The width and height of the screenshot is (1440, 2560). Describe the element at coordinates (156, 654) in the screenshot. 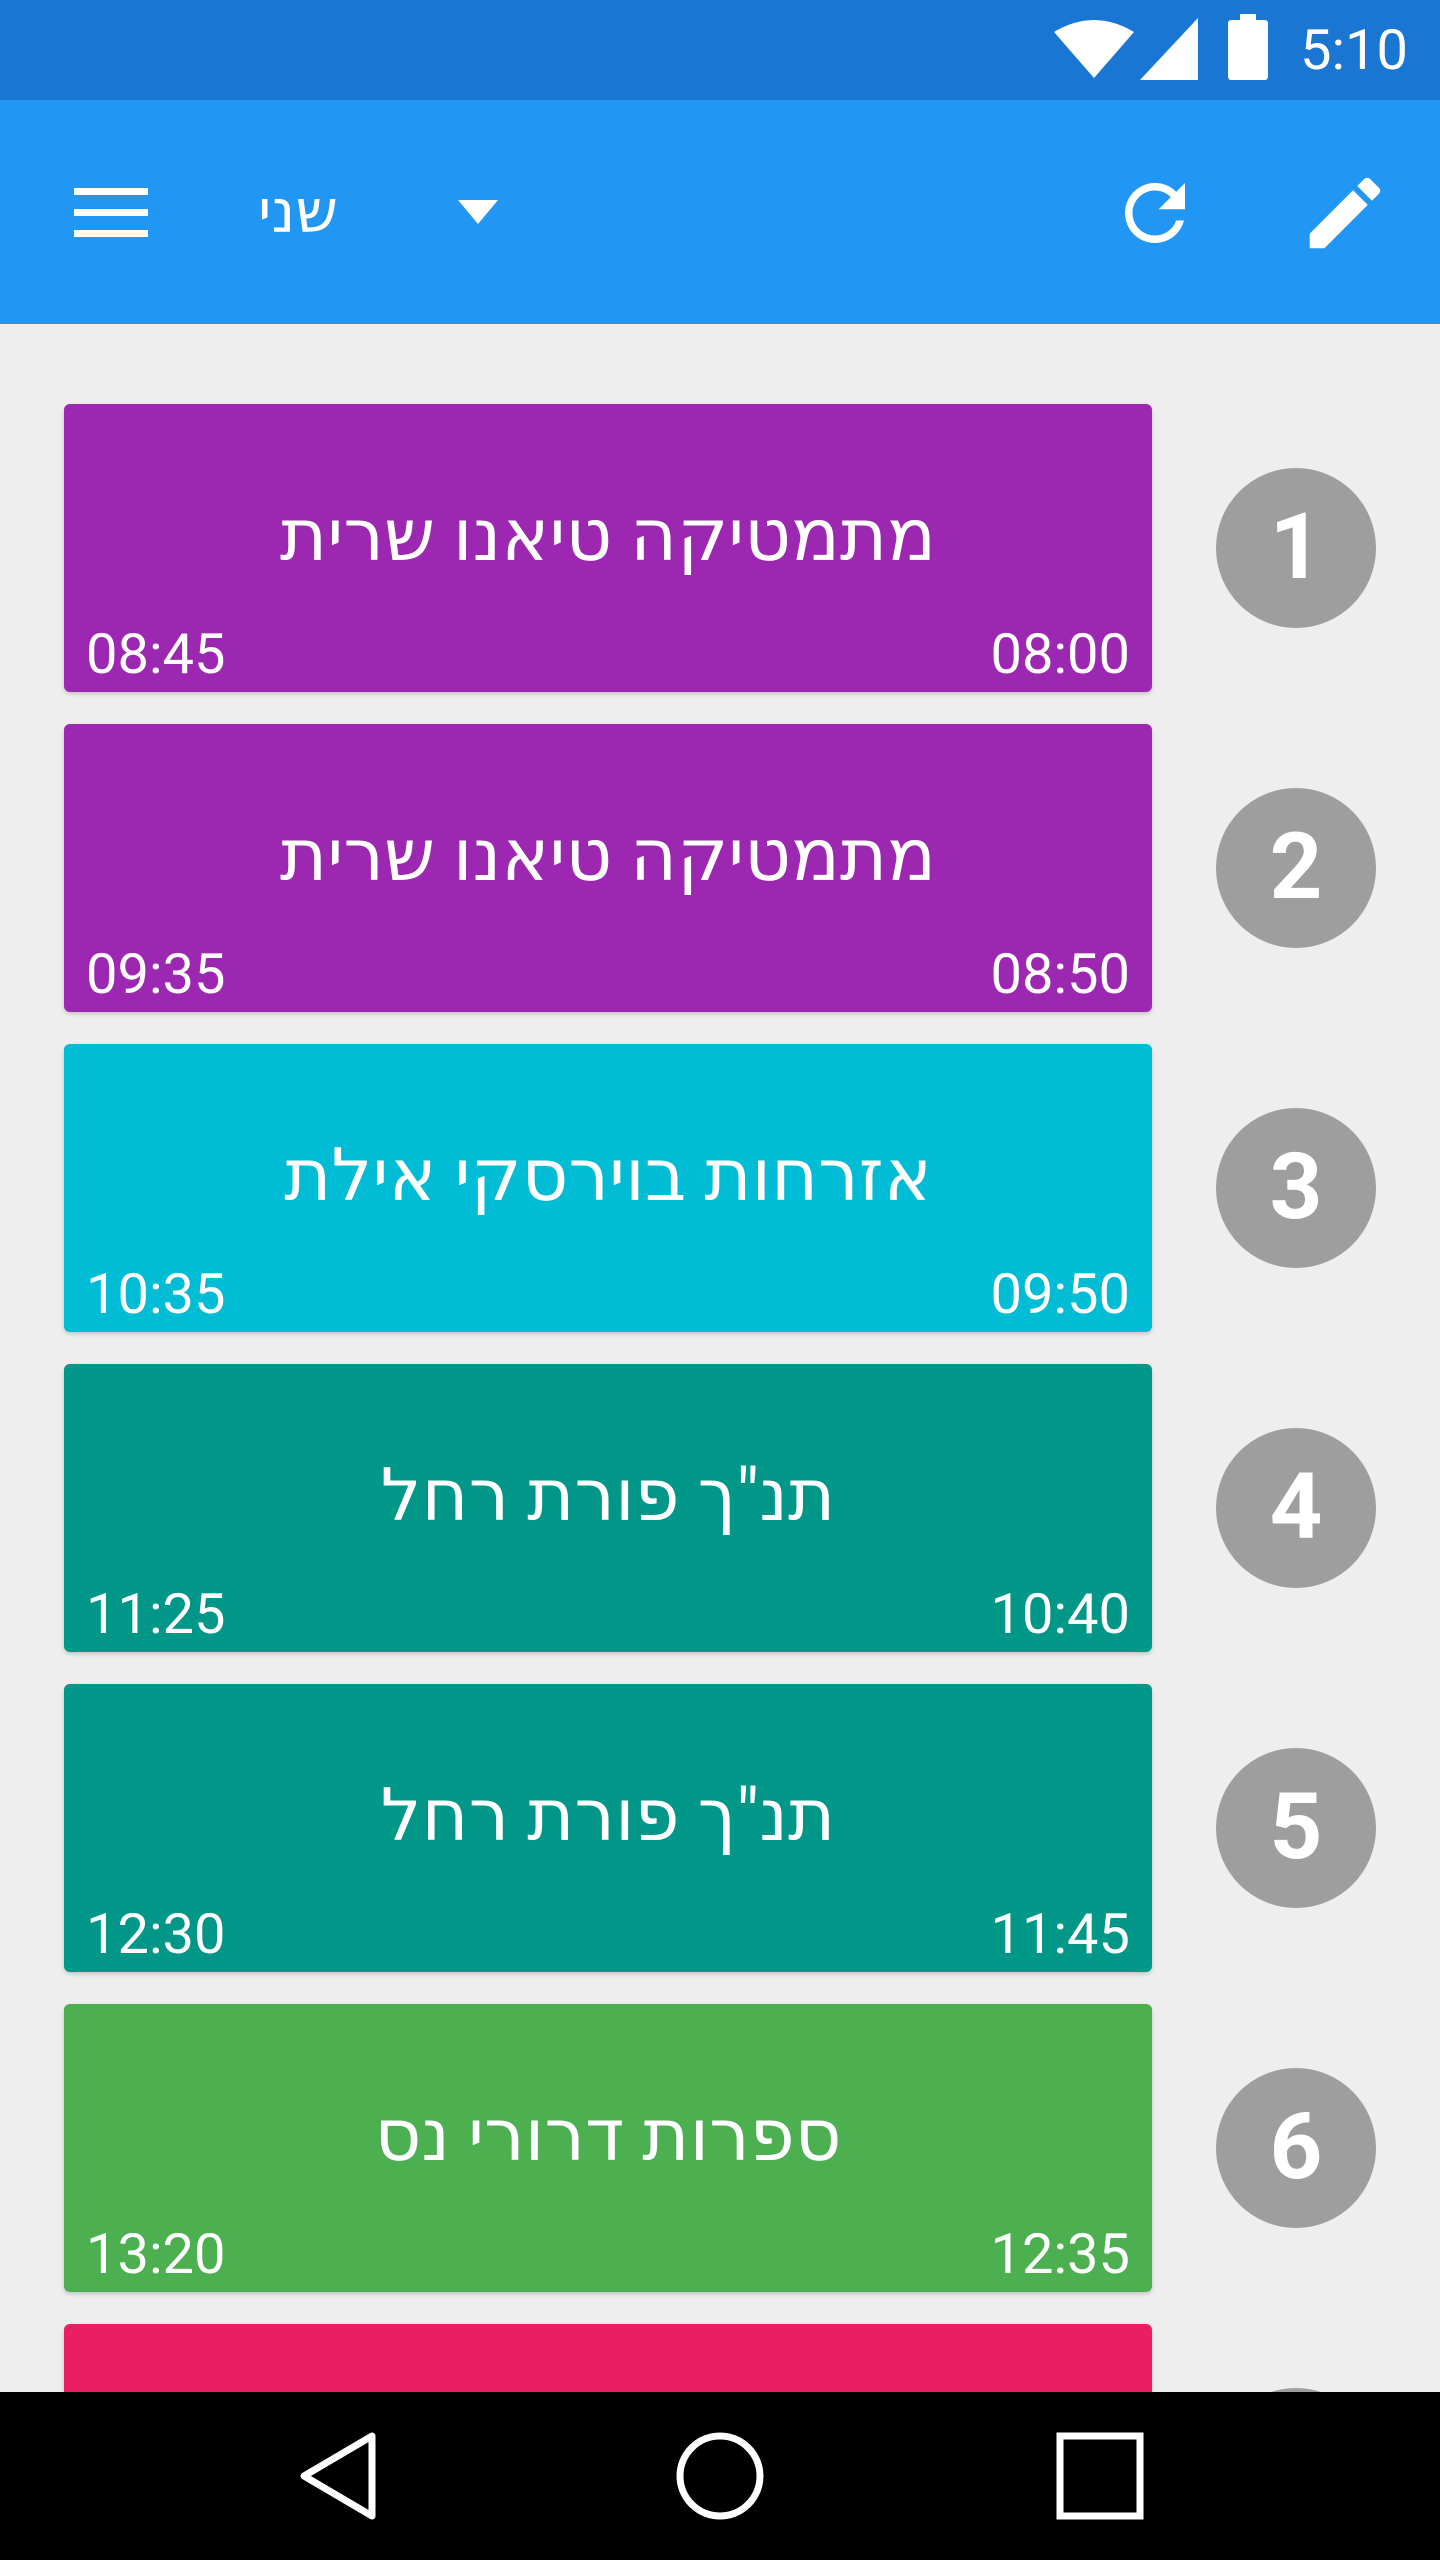

I see `lesson-end-time: 08:45` at that location.